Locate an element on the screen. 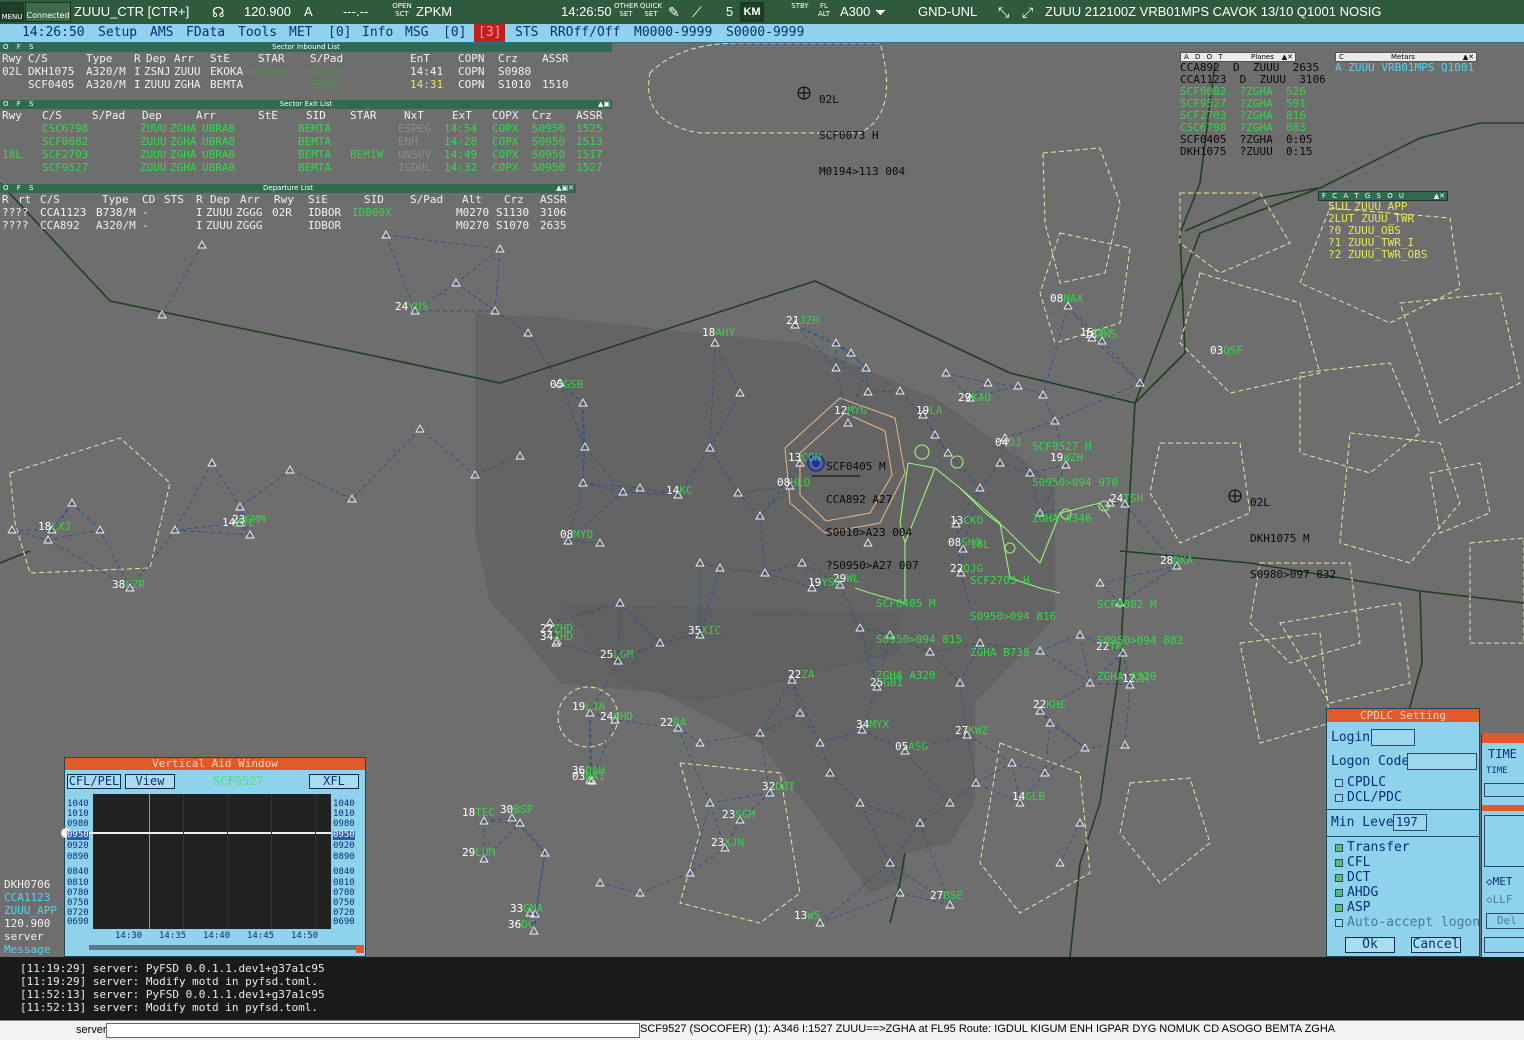 Image resolution: width=1524 pixels, height=1040 pixels. menu-met-count: [0] is located at coordinates (339, 33).